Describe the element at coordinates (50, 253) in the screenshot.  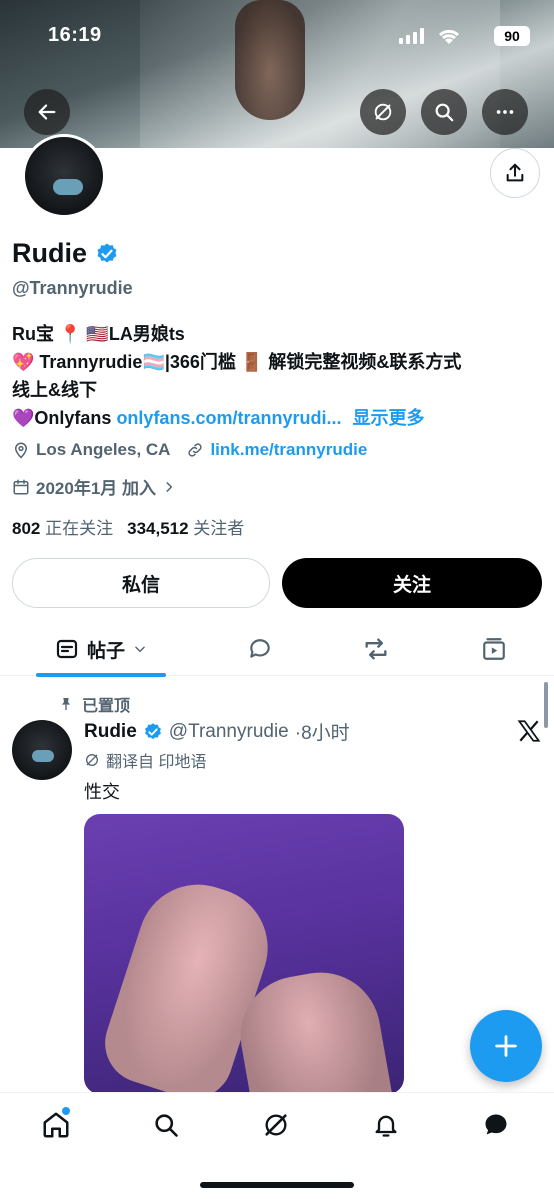
I see `profile-display-name: Rudie` at that location.